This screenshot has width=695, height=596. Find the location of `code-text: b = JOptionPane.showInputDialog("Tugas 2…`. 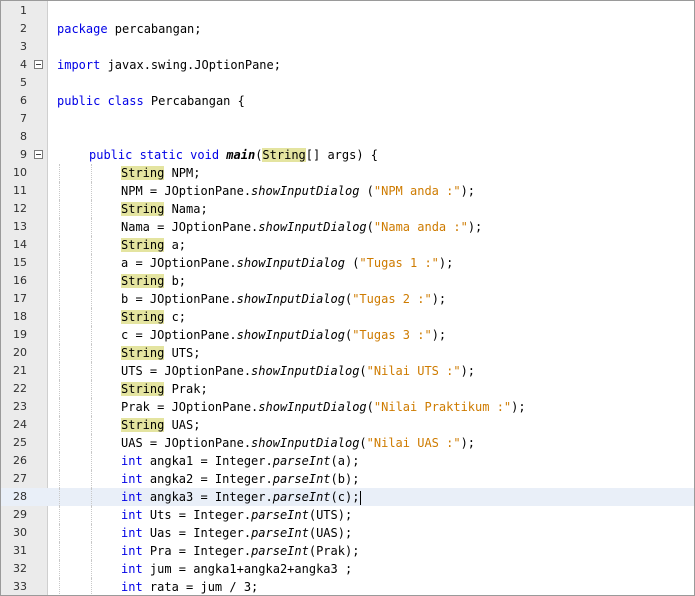

code-text: b = JOptionPane.showInputDialog("Tugas 2… is located at coordinates (283, 299).